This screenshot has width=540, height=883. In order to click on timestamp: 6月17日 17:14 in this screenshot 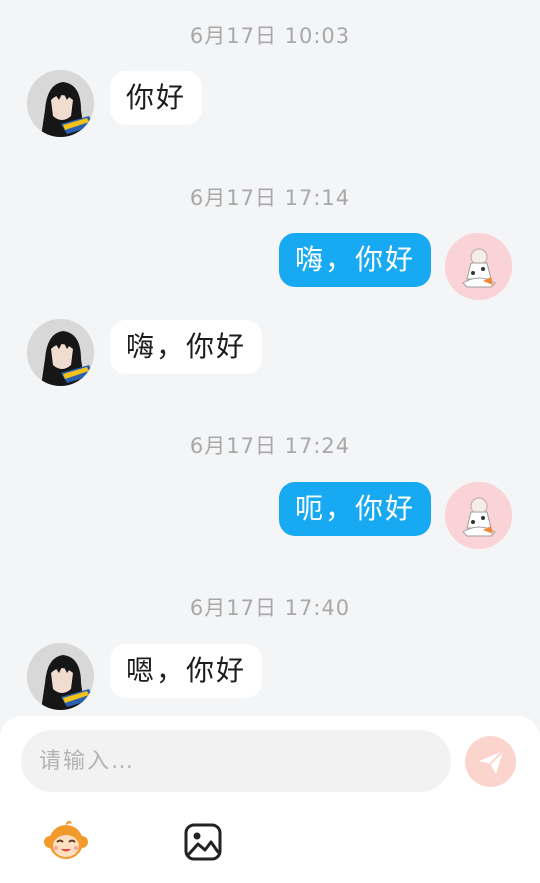, I will do `click(270, 198)`.